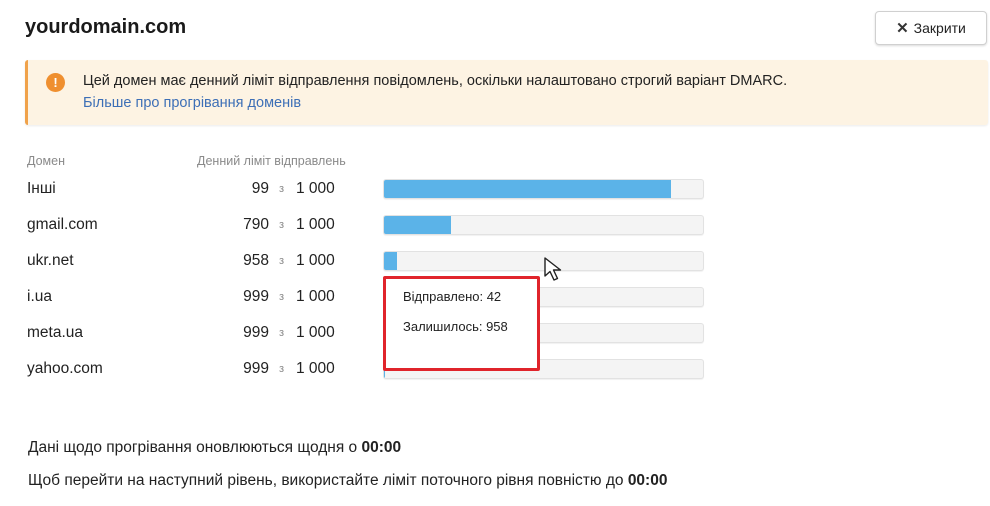 The image size is (990, 506). I want to click on page-title: yourdomain.com, so click(106, 27).